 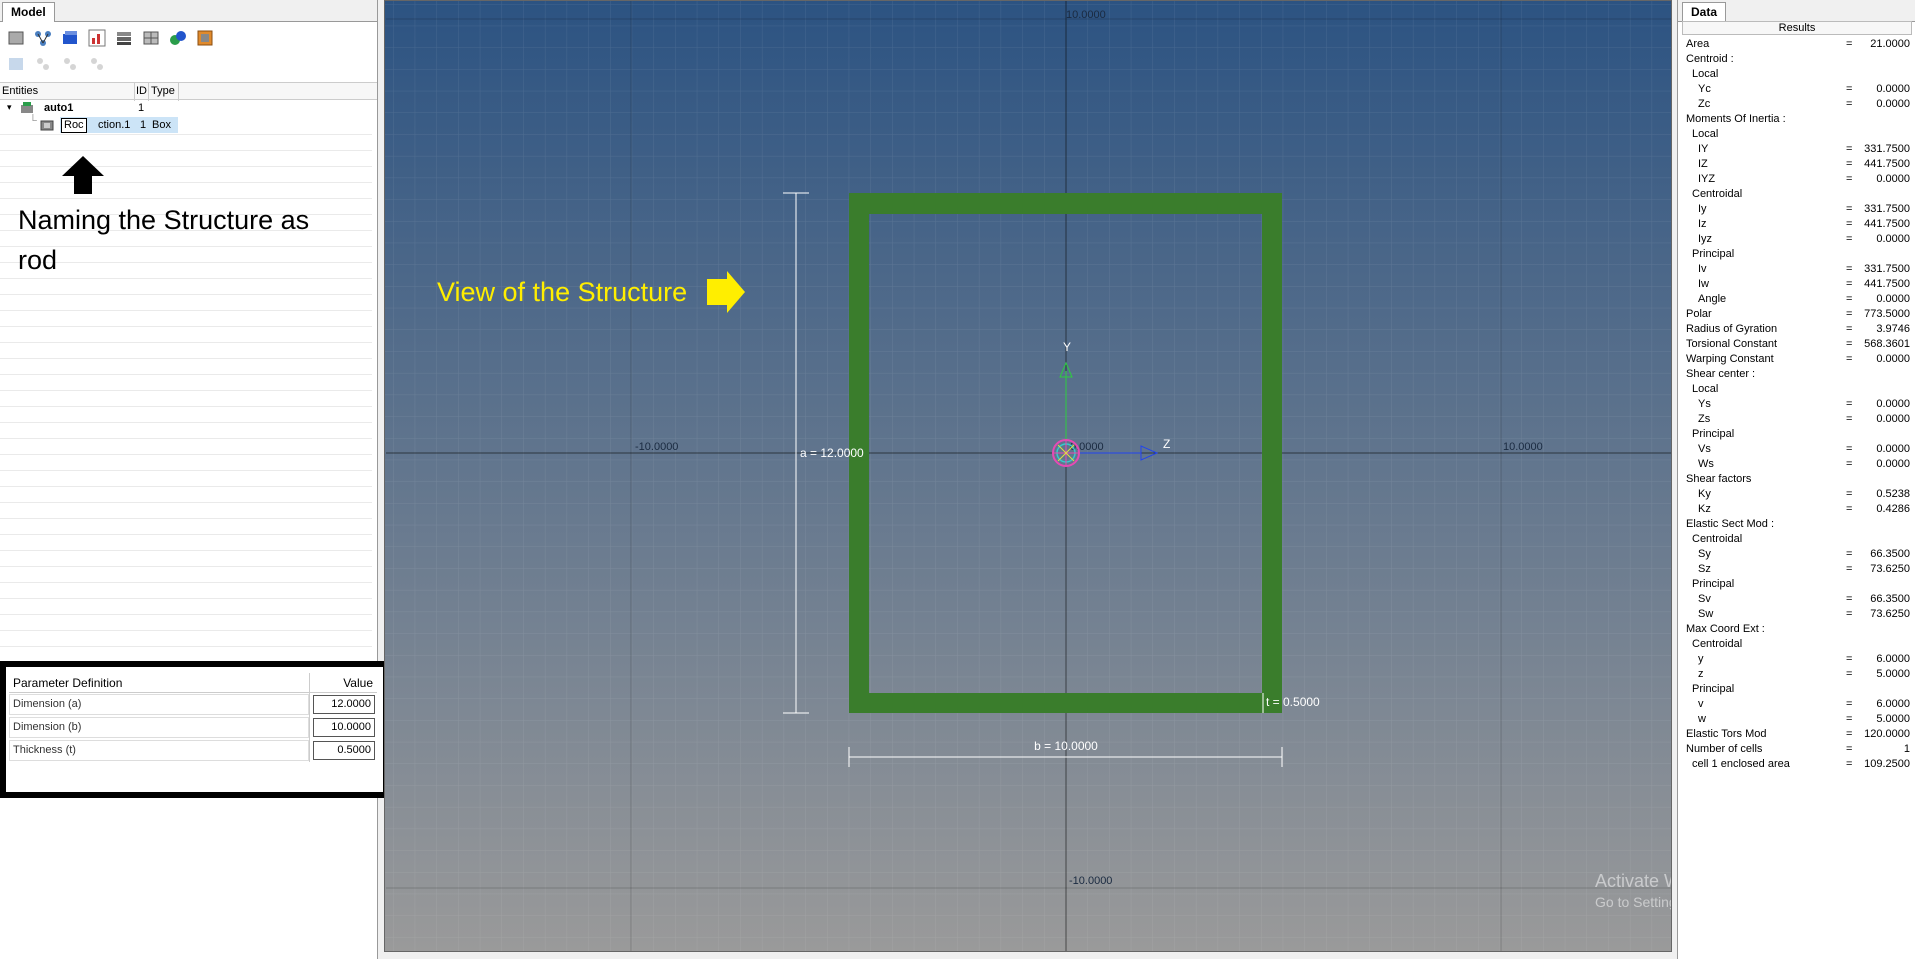 What do you see at coordinates (1724, 749) in the screenshot?
I see `result-label: Number of cells` at bounding box center [1724, 749].